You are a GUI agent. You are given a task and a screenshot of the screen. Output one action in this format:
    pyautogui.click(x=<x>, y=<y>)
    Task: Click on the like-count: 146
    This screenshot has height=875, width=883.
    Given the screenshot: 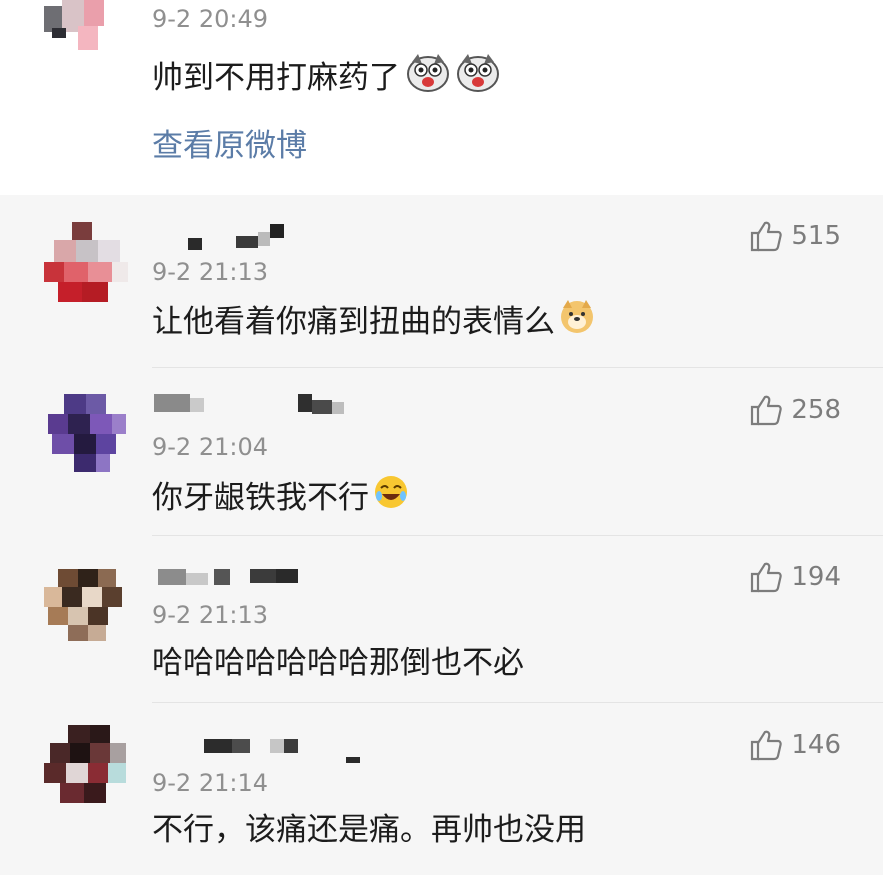 What is the action you would take?
    pyautogui.click(x=816, y=745)
    